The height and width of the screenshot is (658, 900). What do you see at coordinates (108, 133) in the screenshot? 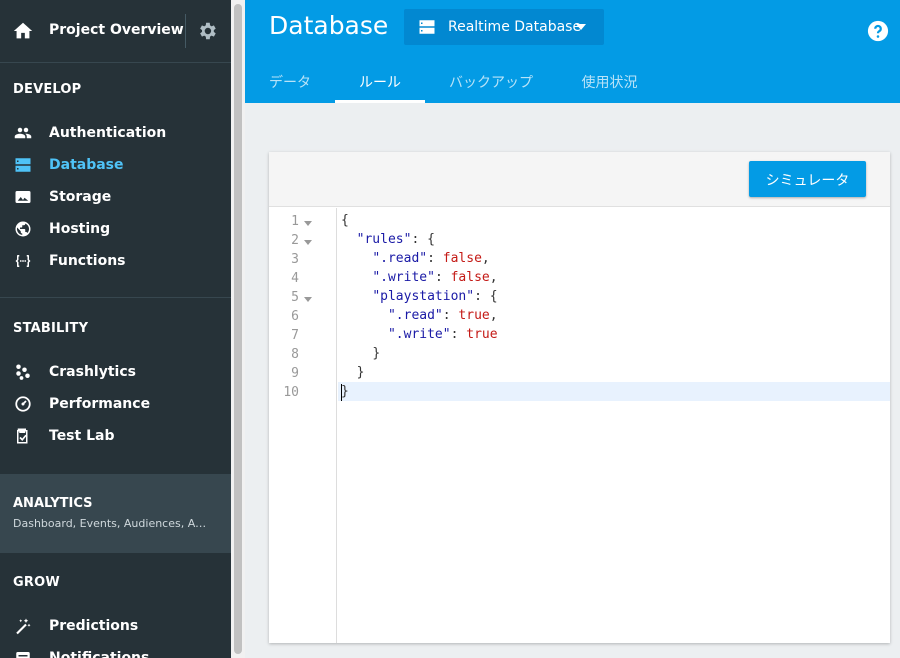
I see `sidebar-item-label: Authentication` at bounding box center [108, 133].